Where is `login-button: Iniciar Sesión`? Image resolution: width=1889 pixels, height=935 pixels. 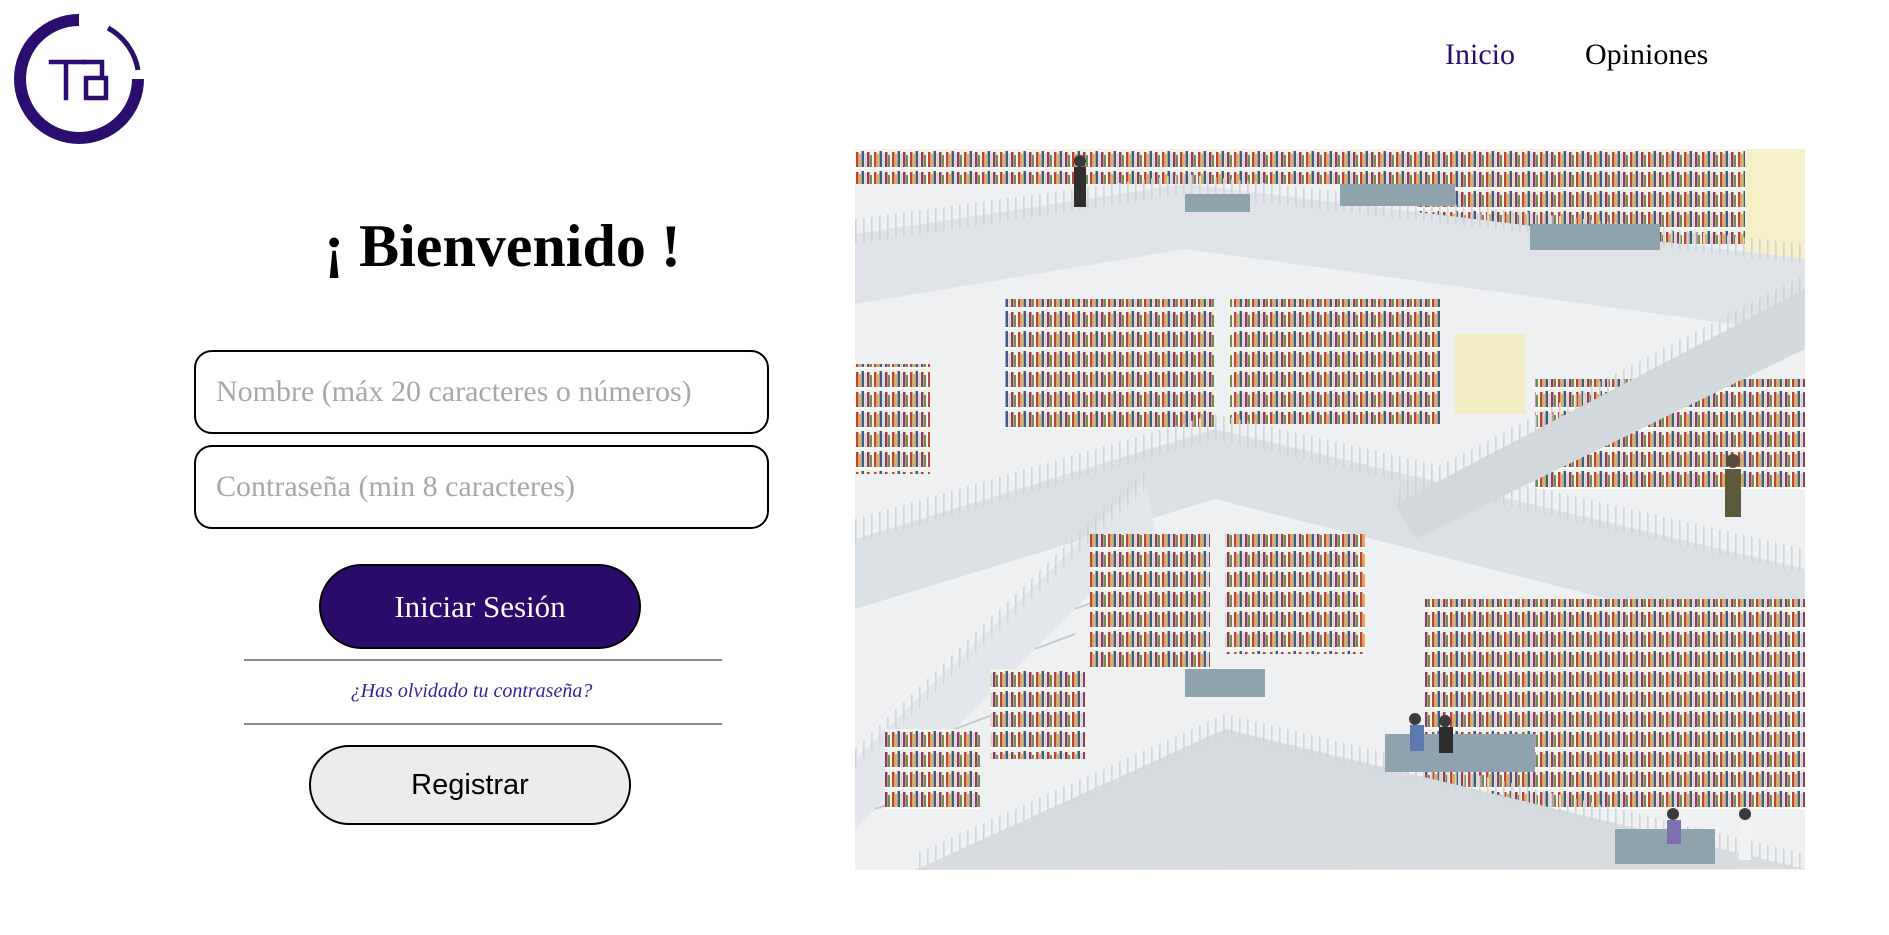
login-button: Iniciar Sesión is located at coordinates (480, 606).